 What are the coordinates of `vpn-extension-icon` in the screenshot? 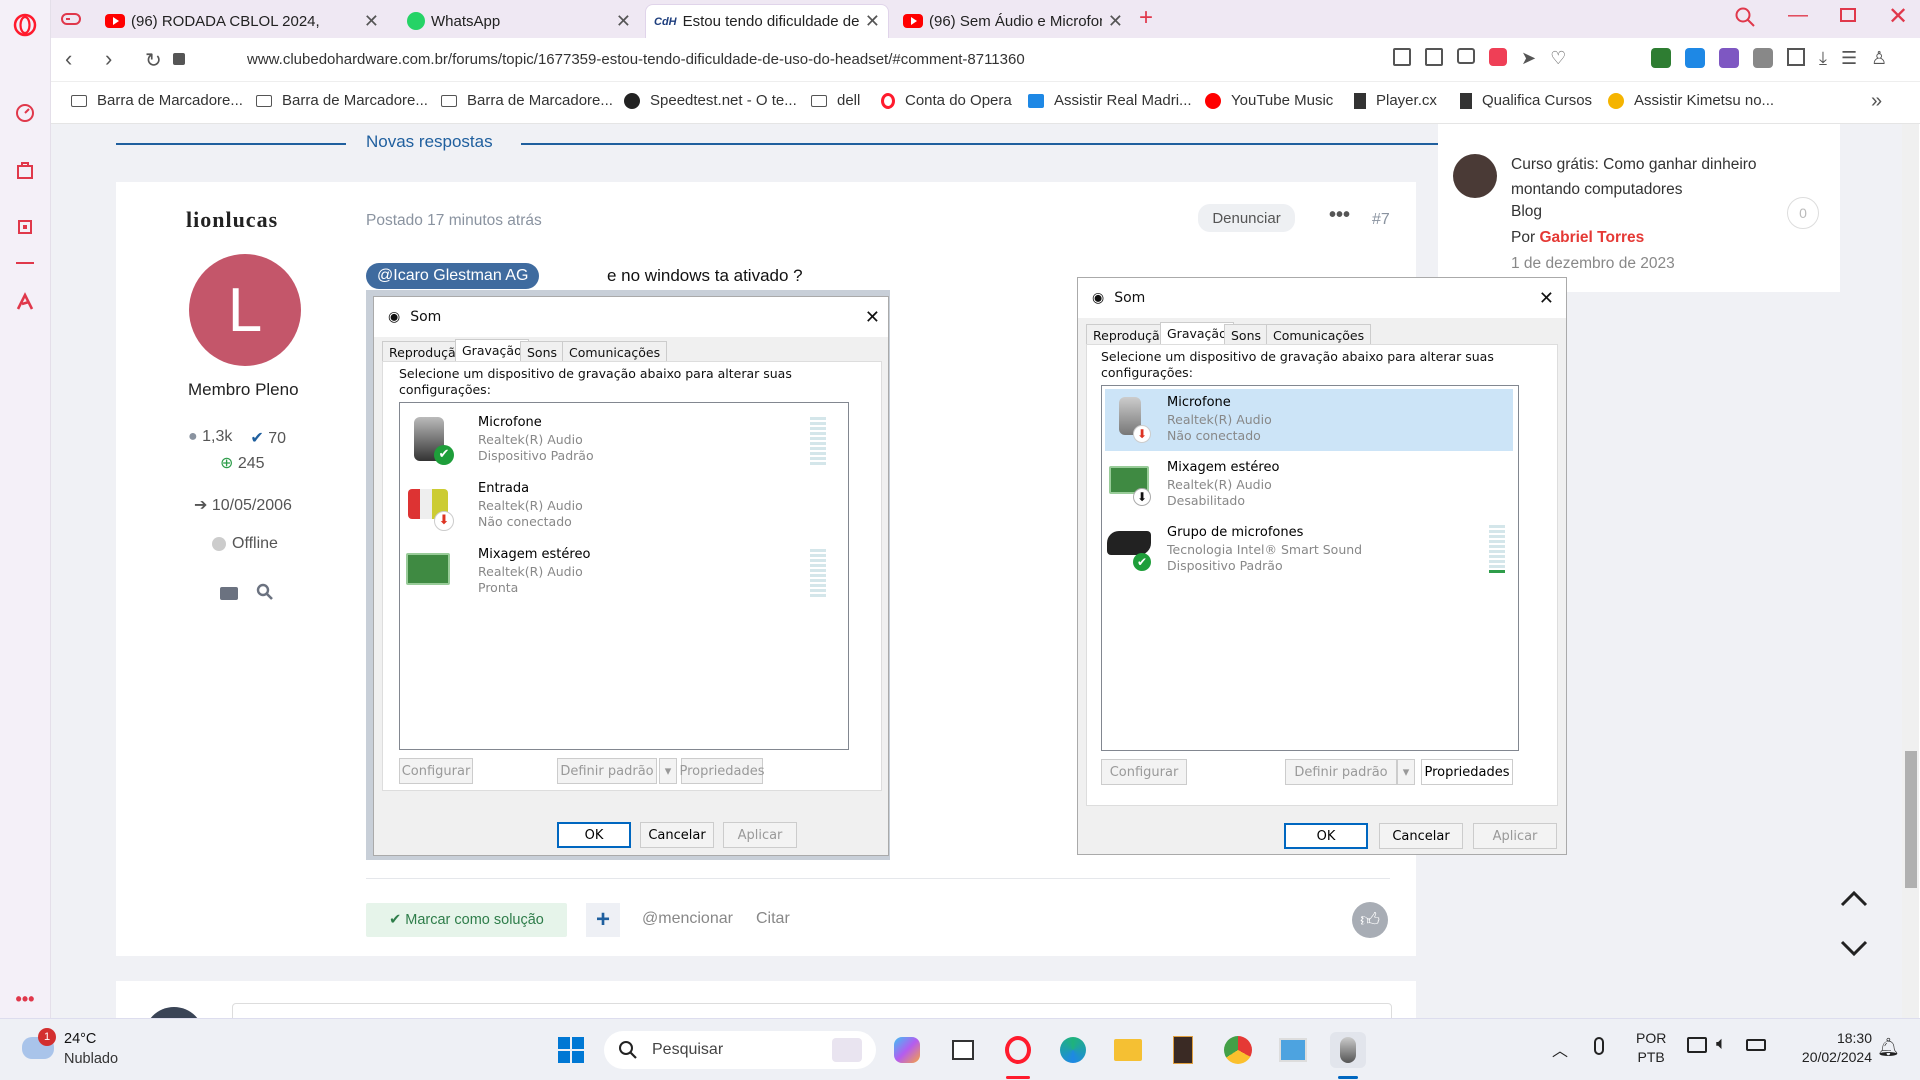 It's located at (1729, 58).